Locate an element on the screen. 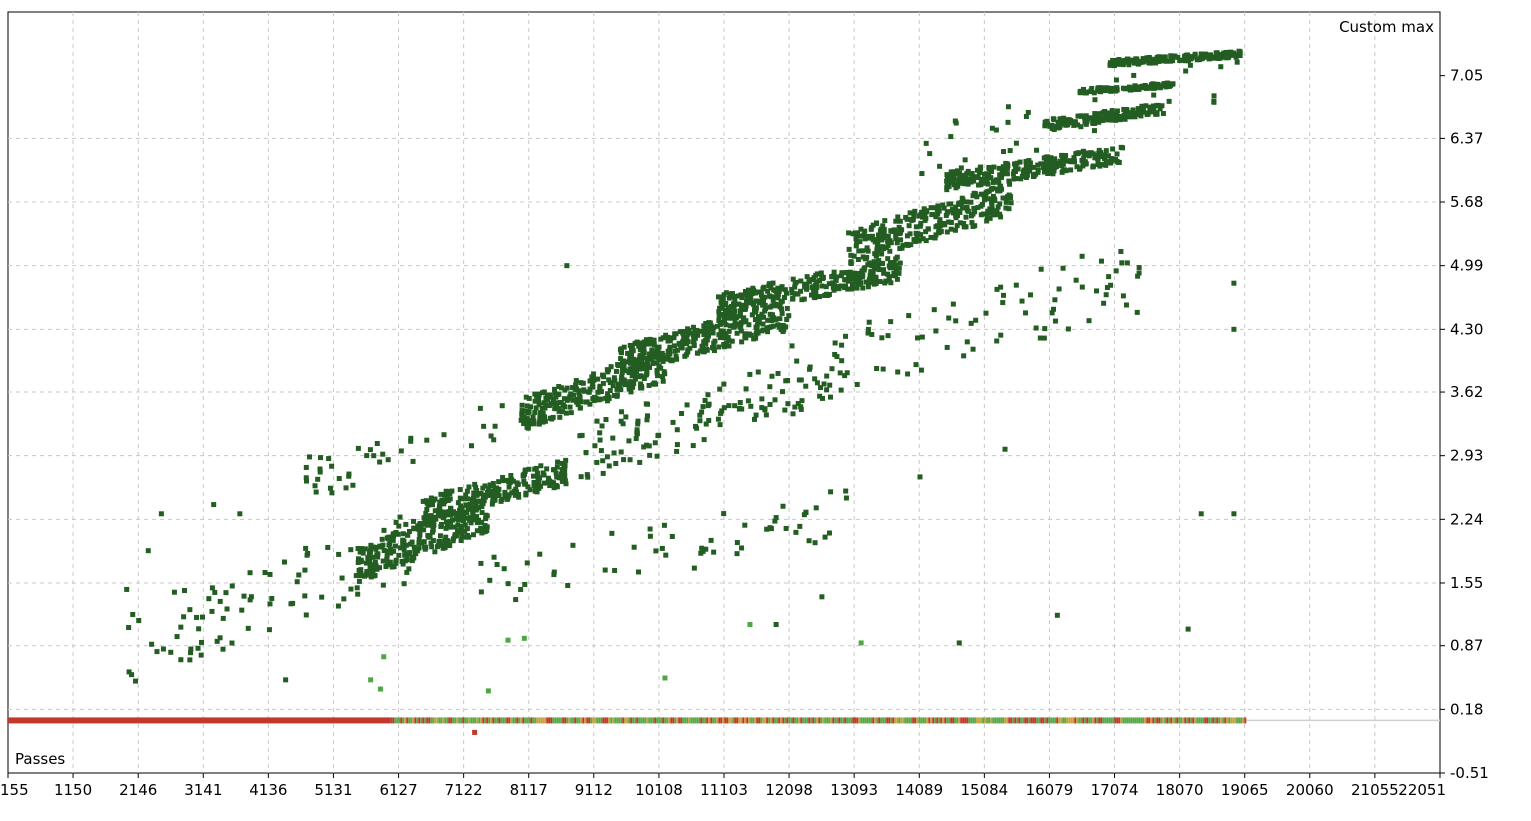 This screenshot has width=1531, height=821. x-tick-label: 7122 is located at coordinates (464, 790).